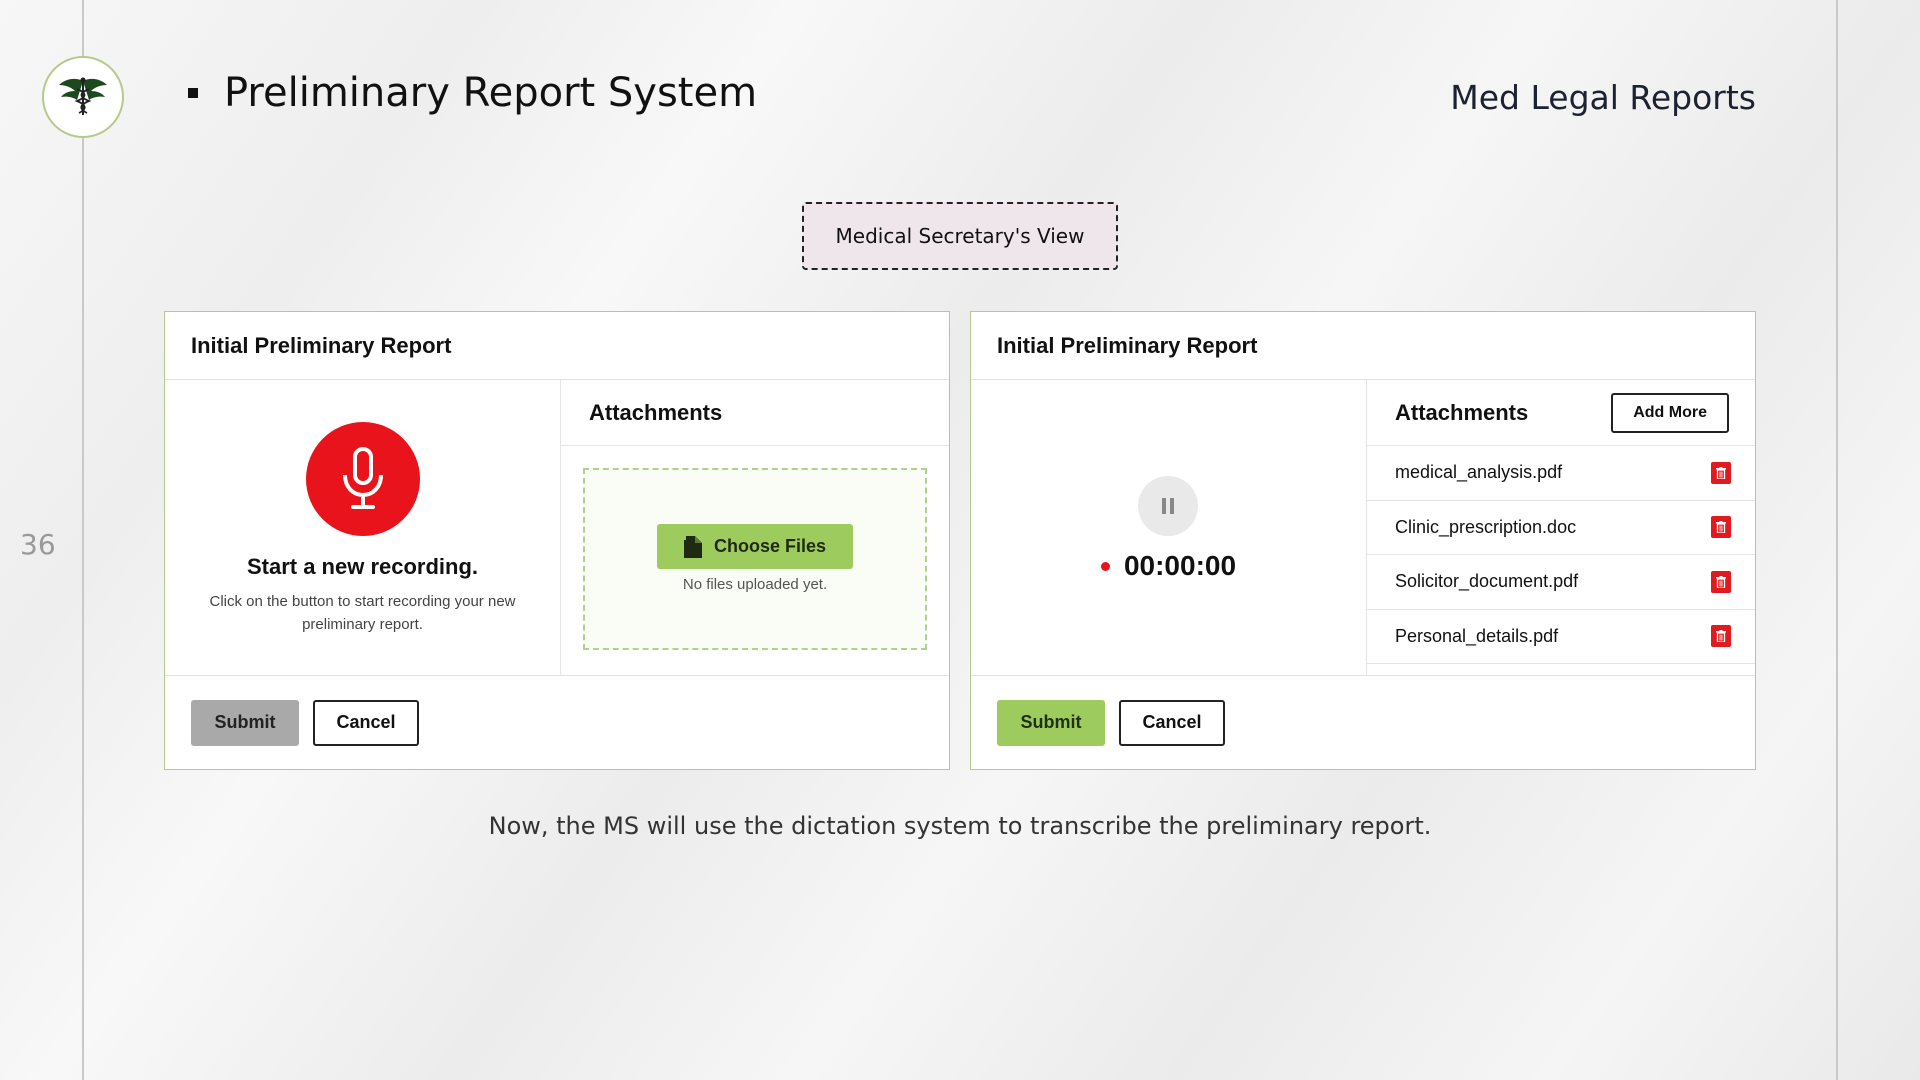 The image size is (1920, 1080). What do you see at coordinates (362, 566) in the screenshot?
I see `recording-title: Start a new recording.` at bounding box center [362, 566].